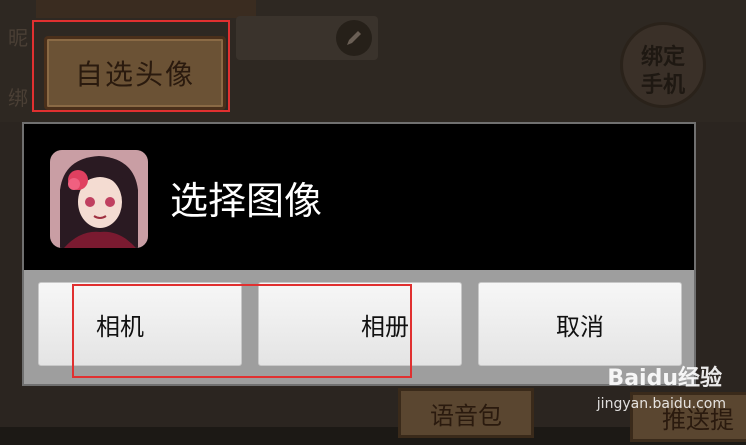 This screenshot has height=445, width=746. I want to click on baidu-watermark-url: jingyan.baidu.com, so click(661, 404).